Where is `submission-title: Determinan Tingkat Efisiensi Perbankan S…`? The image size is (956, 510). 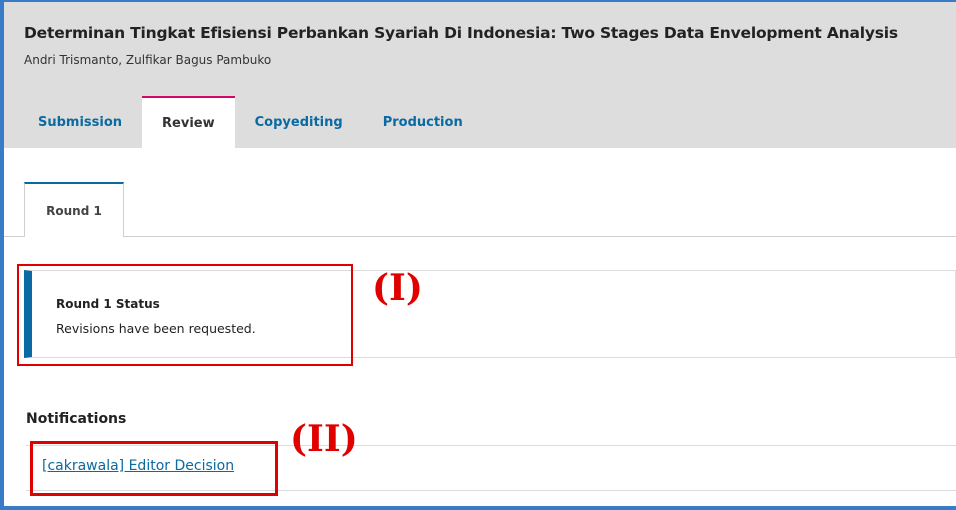
submission-title: Determinan Tingkat Efisiensi Perbankan S… is located at coordinates (461, 33).